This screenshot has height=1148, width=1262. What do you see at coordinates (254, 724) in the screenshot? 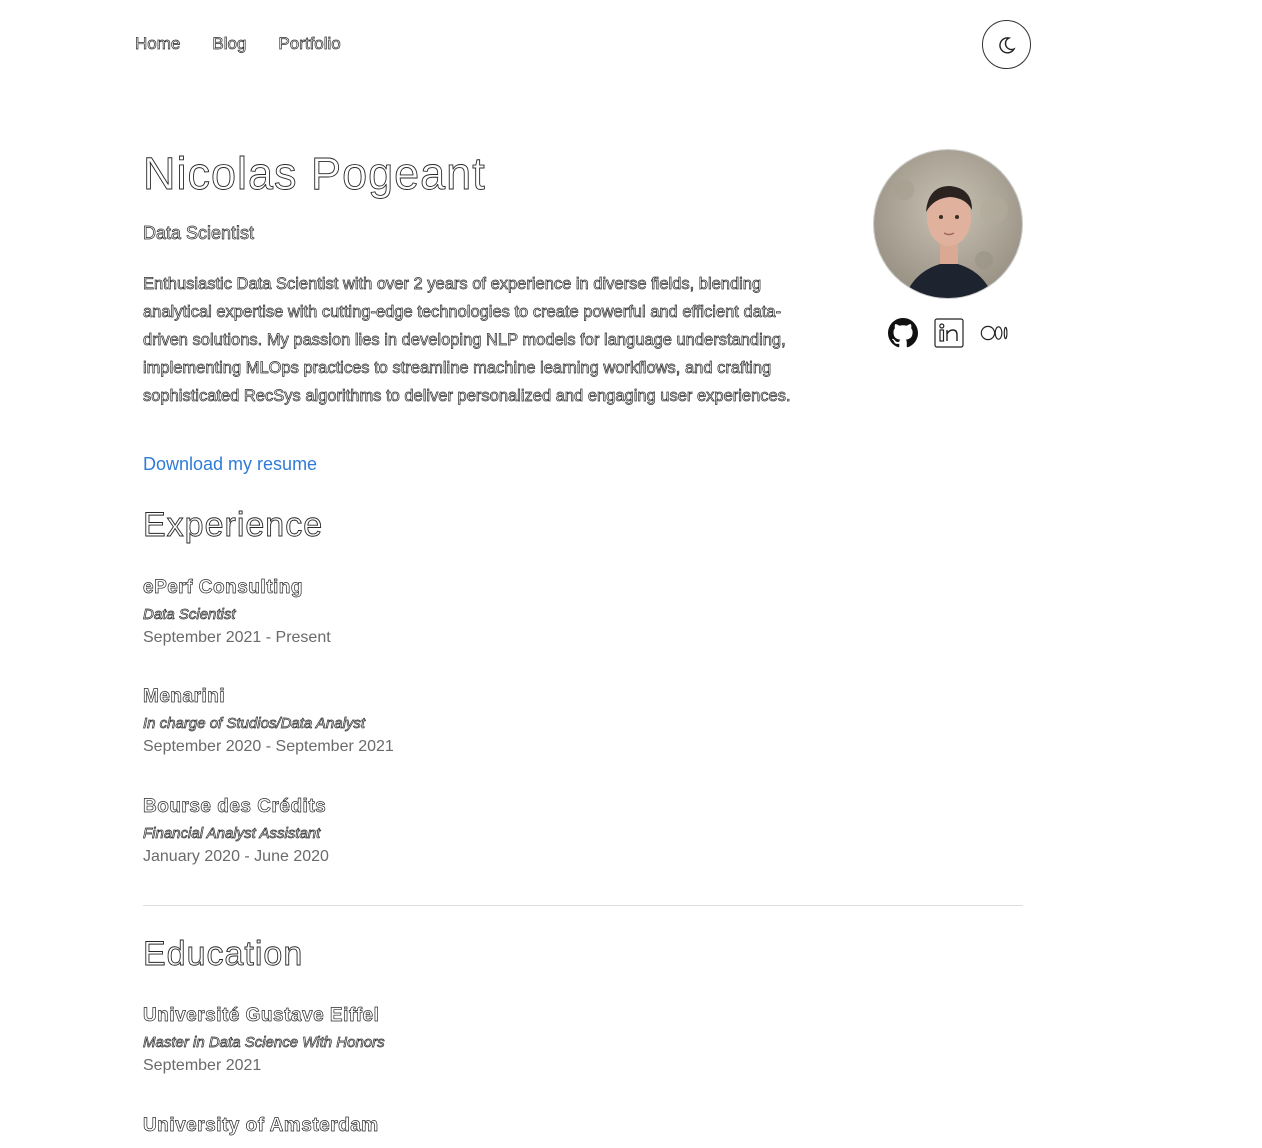
I see `experience-position: In charge of Studios/Data Analyst` at bounding box center [254, 724].